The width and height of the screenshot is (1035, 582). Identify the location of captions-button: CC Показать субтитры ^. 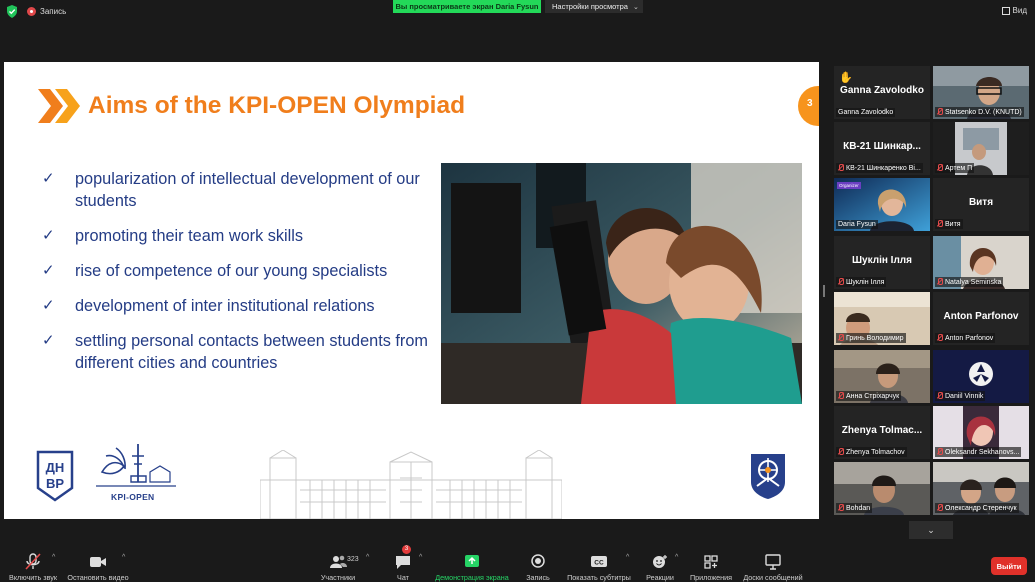
(599, 564).